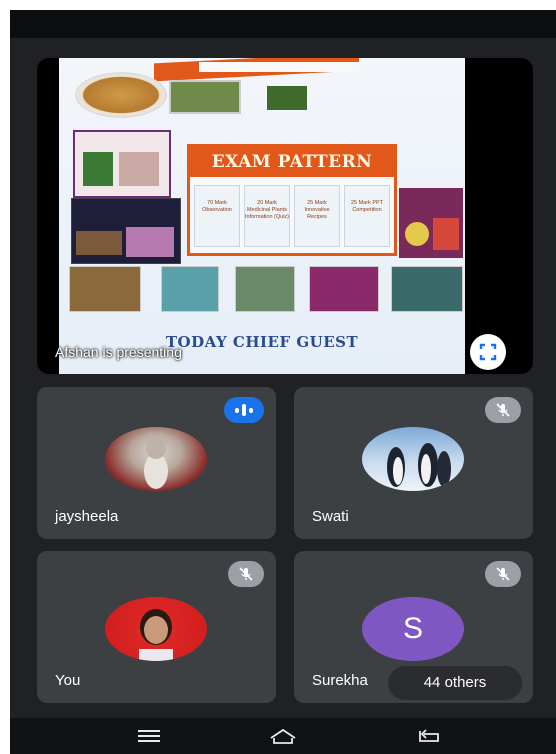  What do you see at coordinates (367, 216) in the screenshot?
I see `exam-col: 25 Mark PPT Competition` at bounding box center [367, 216].